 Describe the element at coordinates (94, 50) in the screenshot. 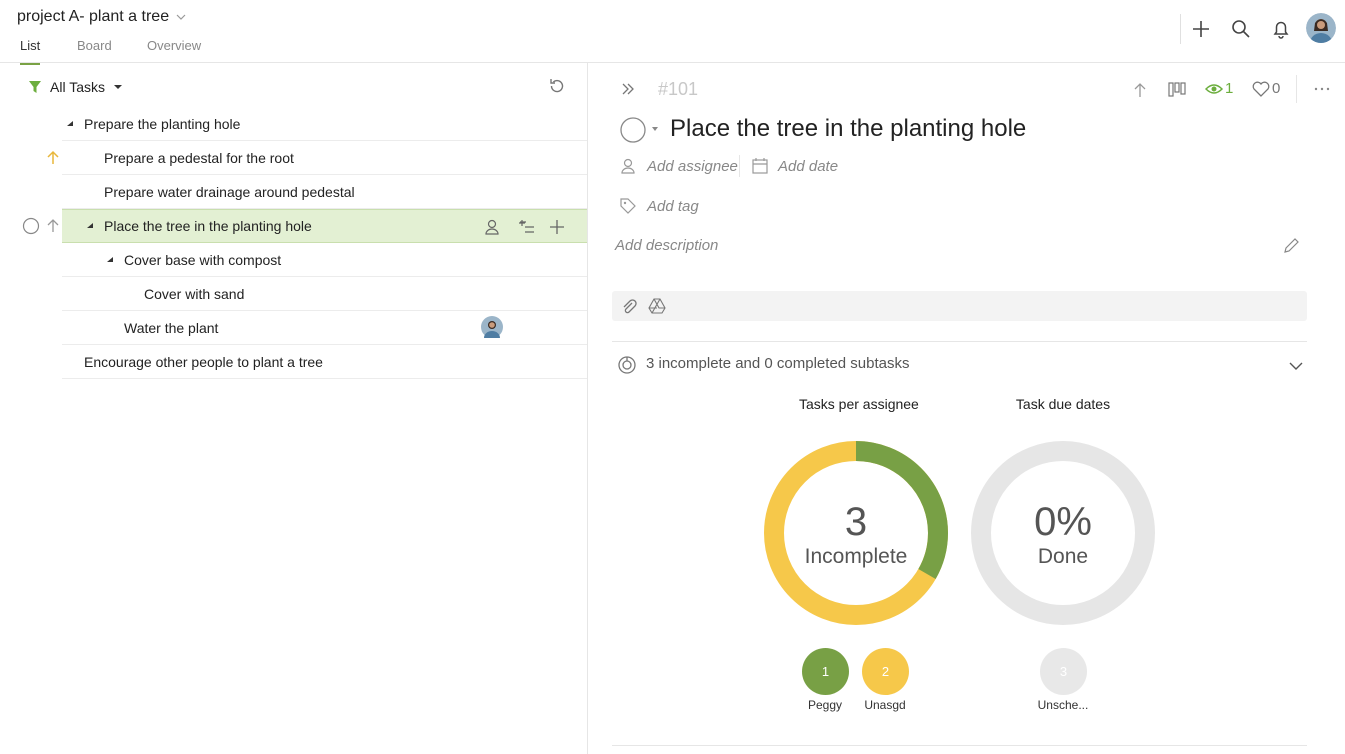

I see `tab-board: Board` at that location.